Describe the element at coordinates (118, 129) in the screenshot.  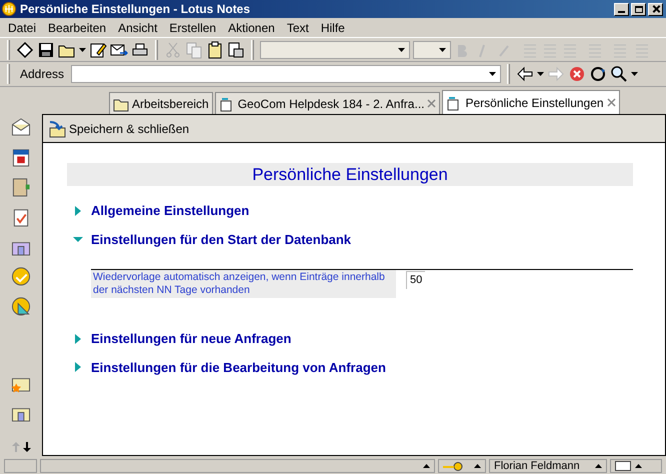
I see `save-and-close-button: Speichern & schließen` at that location.